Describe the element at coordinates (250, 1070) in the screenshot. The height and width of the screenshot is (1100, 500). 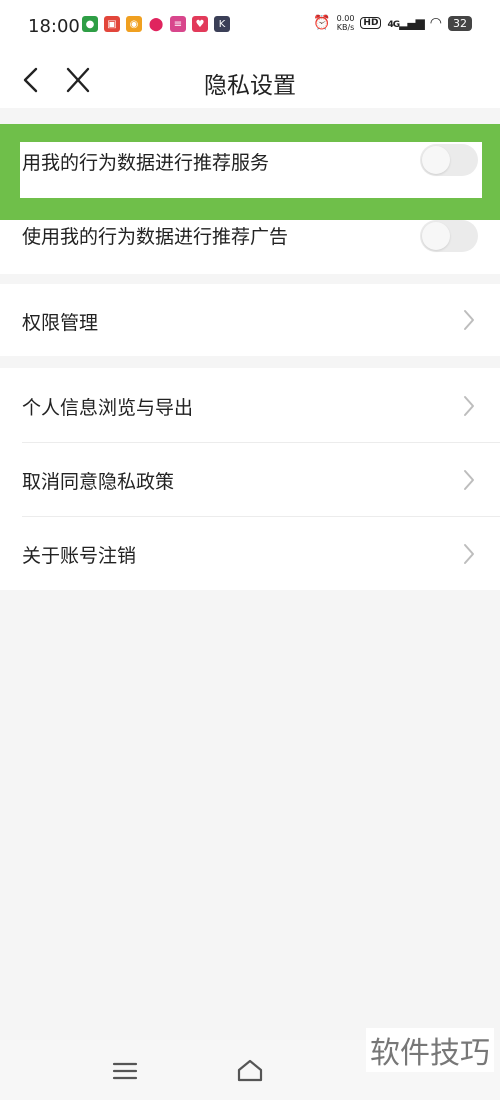
I see `home-icon` at that location.